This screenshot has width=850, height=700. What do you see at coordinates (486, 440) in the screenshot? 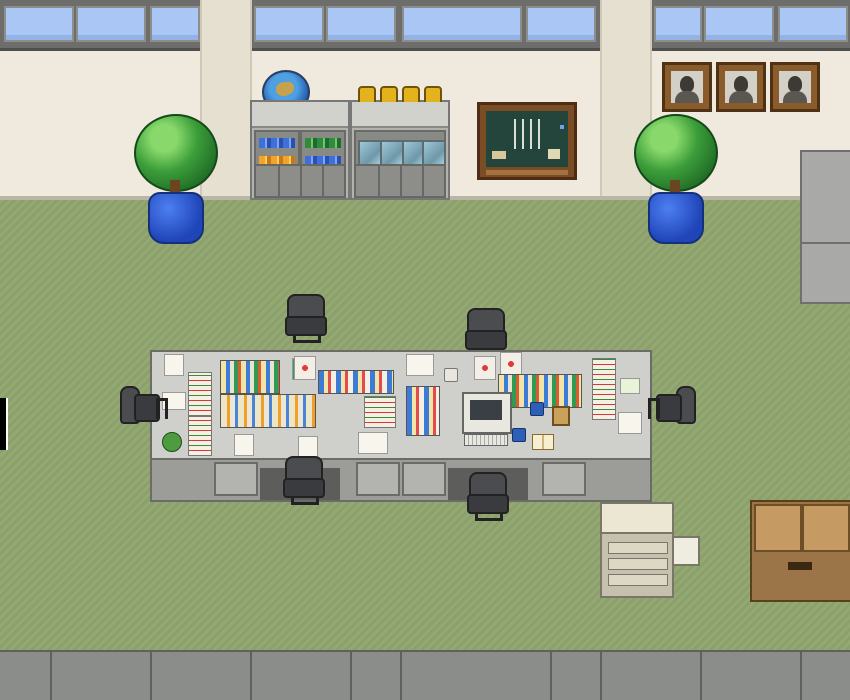
I see `keyboard` at bounding box center [486, 440].